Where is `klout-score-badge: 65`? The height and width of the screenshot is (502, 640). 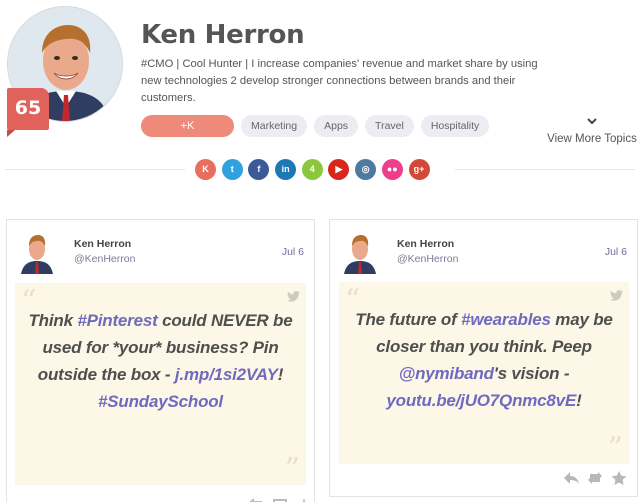
klout-score-badge: 65 is located at coordinates (28, 112).